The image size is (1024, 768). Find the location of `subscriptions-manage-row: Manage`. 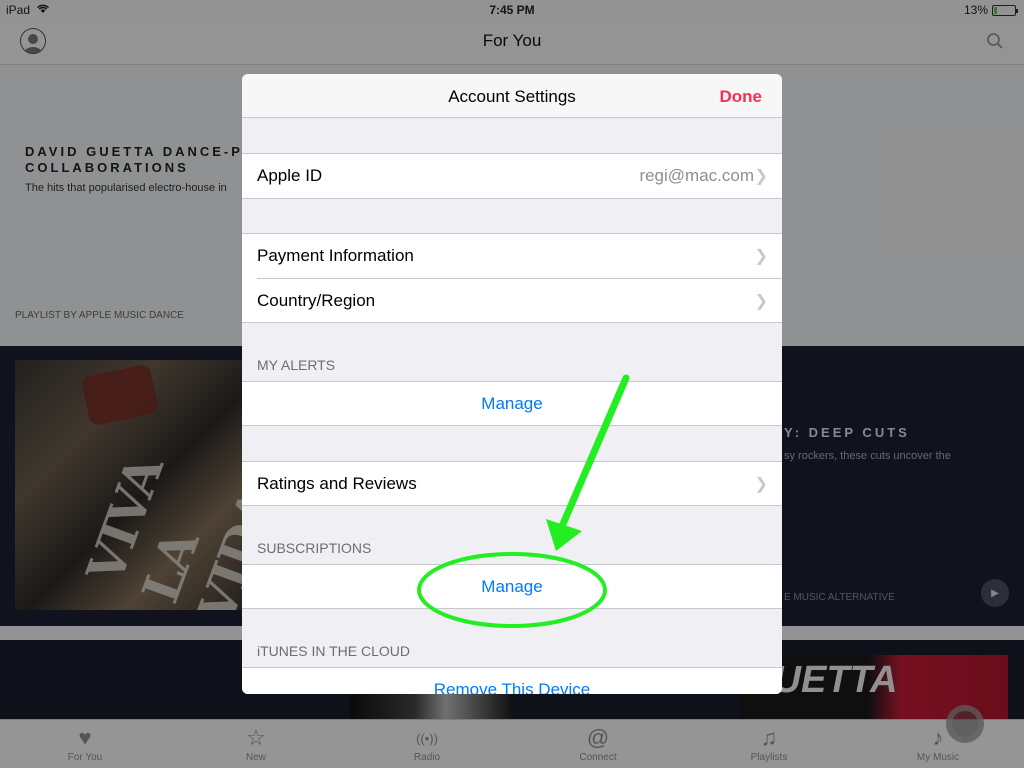

subscriptions-manage-row: Manage is located at coordinates (512, 587).